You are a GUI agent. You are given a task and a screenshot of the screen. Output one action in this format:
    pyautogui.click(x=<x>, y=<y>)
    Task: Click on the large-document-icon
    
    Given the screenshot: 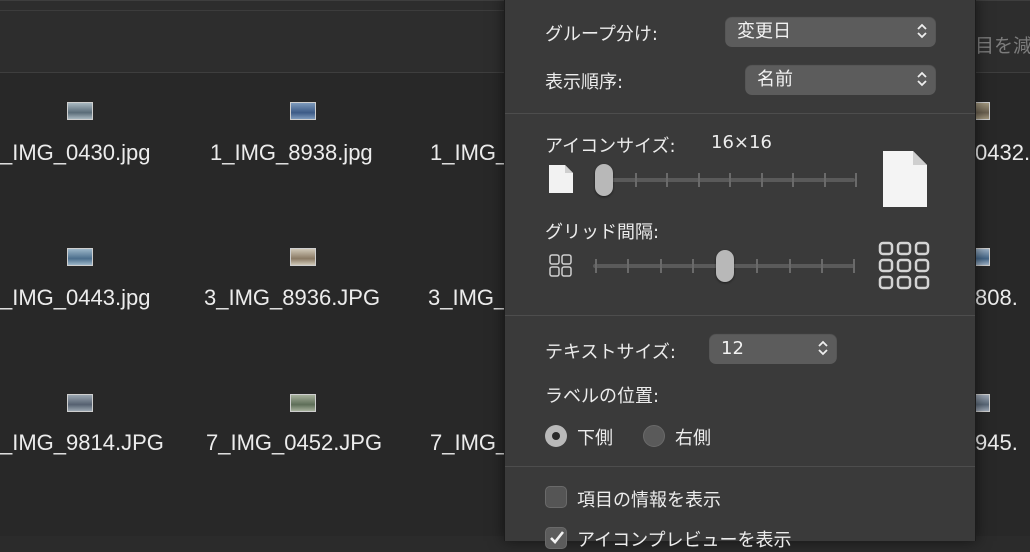 What is the action you would take?
    pyautogui.click(x=905, y=179)
    